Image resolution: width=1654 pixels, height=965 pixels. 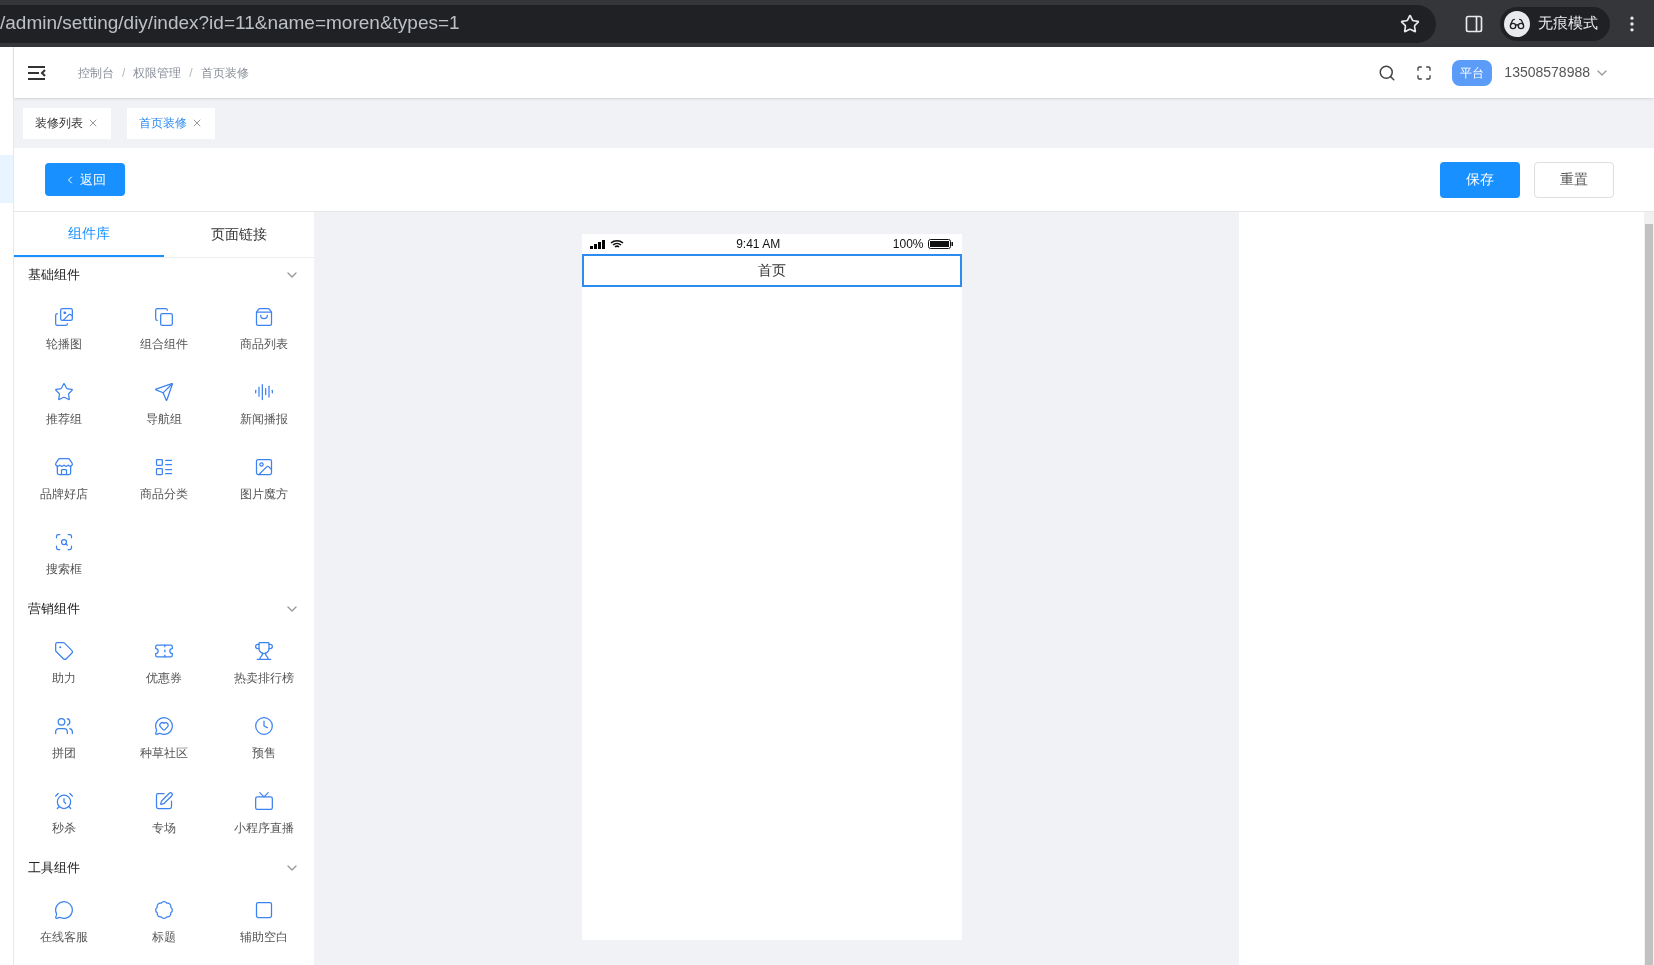 What do you see at coordinates (264, 663) in the screenshot?
I see `component-item: 热卖排行榜` at bounding box center [264, 663].